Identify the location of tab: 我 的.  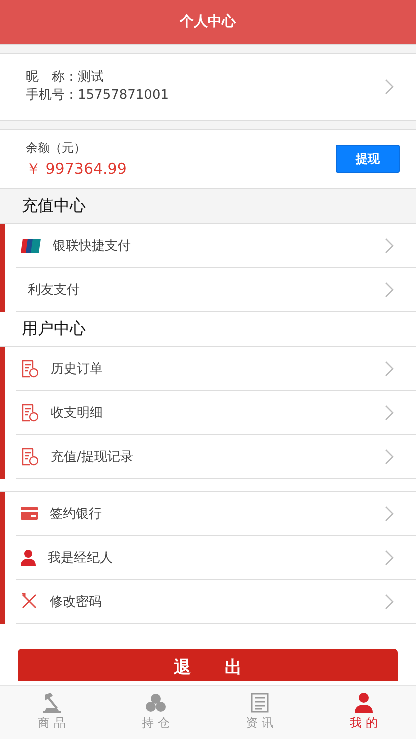
(364, 712).